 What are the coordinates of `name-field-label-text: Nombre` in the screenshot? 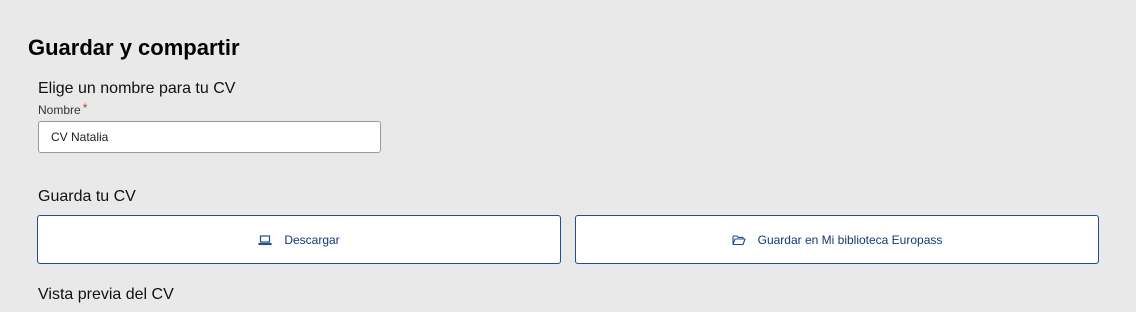 It's located at (59, 110).